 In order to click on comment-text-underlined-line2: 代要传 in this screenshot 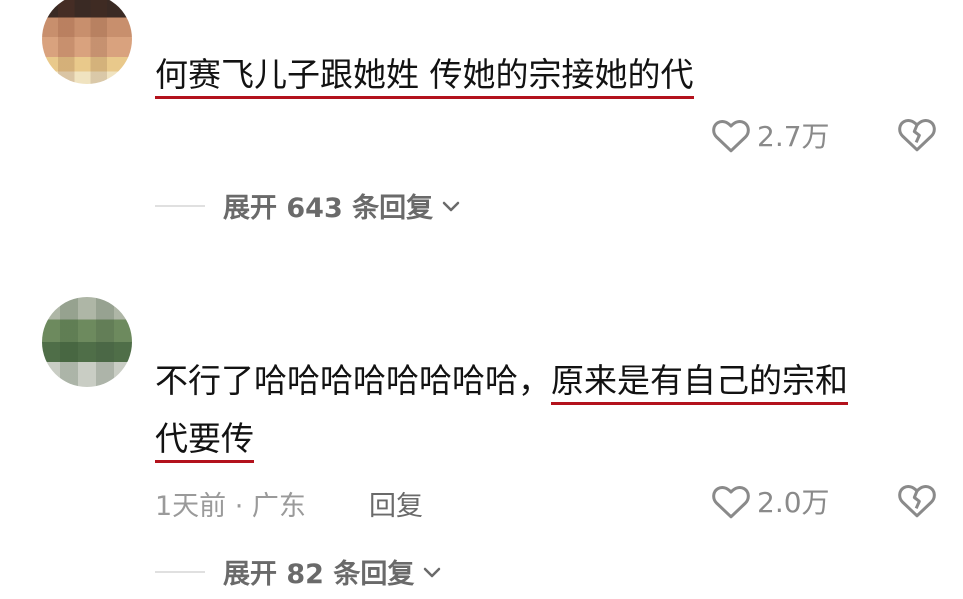, I will do `click(204, 441)`.